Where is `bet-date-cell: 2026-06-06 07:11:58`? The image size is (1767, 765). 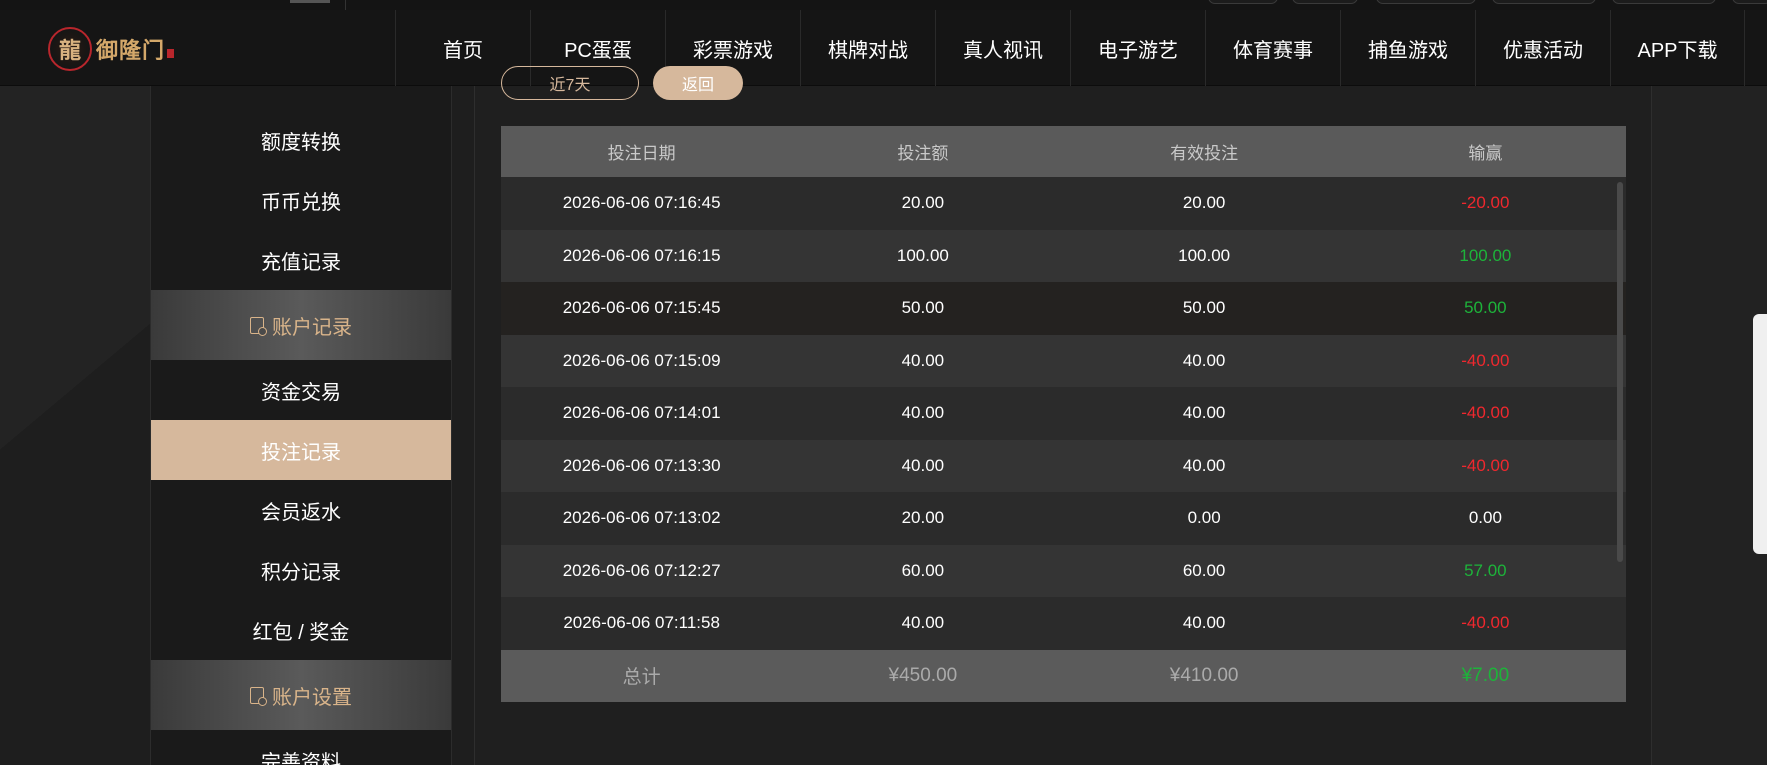
bet-date-cell: 2026-06-06 07:11:58 is located at coordinates (641, 623).